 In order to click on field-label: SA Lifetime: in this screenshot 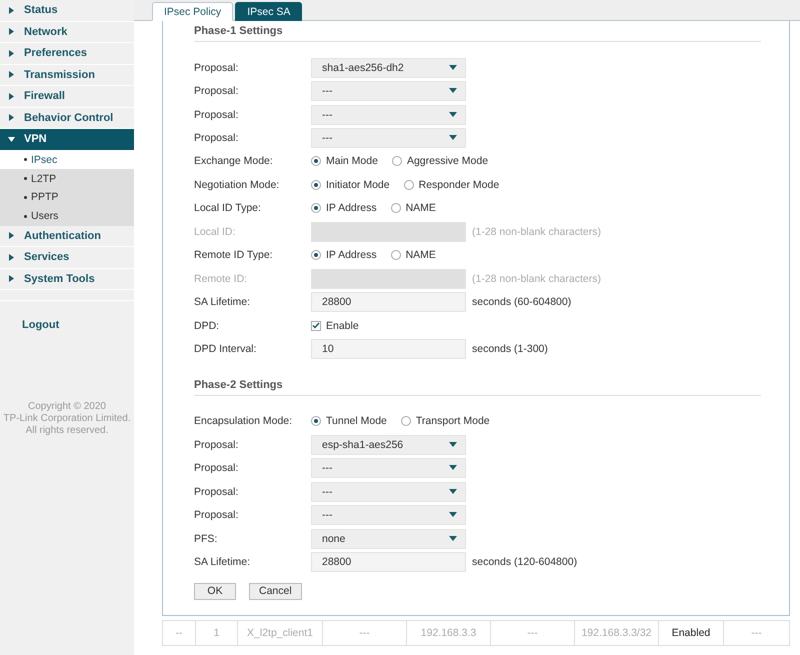, I will do `click(223, 562)`.